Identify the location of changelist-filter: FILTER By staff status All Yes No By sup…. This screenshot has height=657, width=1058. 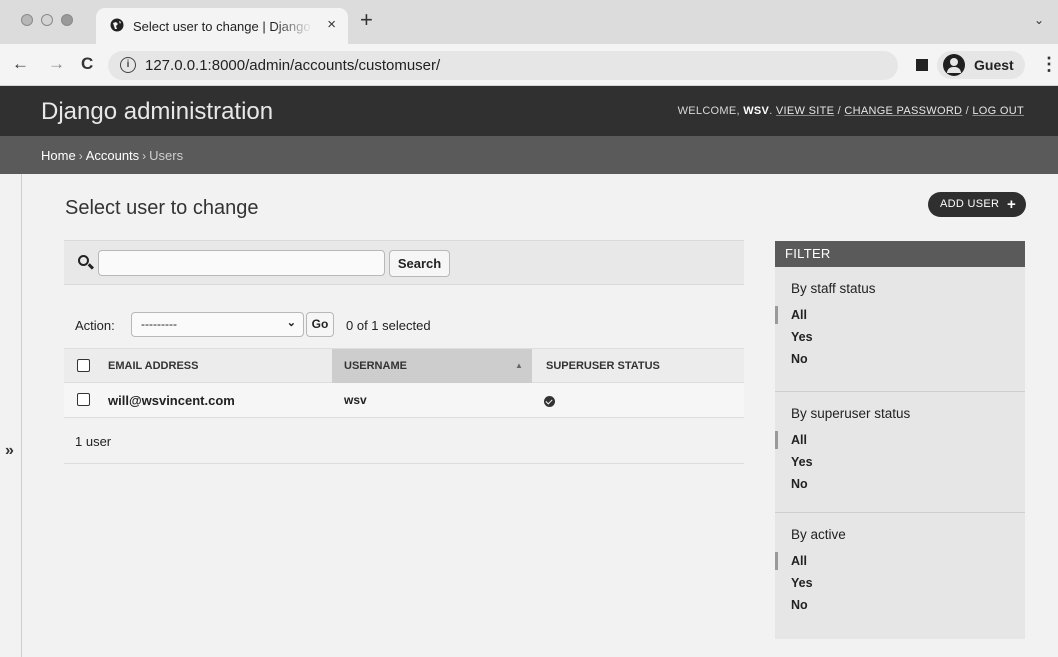
(900, 440).